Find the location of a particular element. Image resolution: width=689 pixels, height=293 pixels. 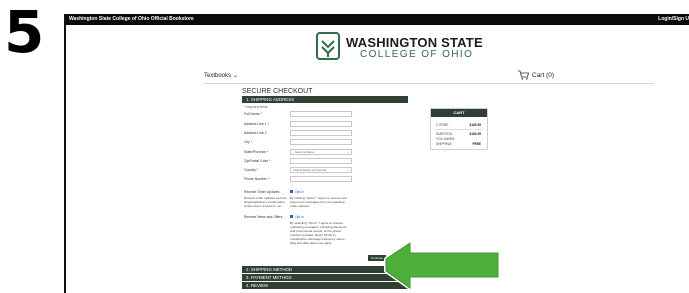

cart-row-value: FREE is located at coordinates (476, 144).